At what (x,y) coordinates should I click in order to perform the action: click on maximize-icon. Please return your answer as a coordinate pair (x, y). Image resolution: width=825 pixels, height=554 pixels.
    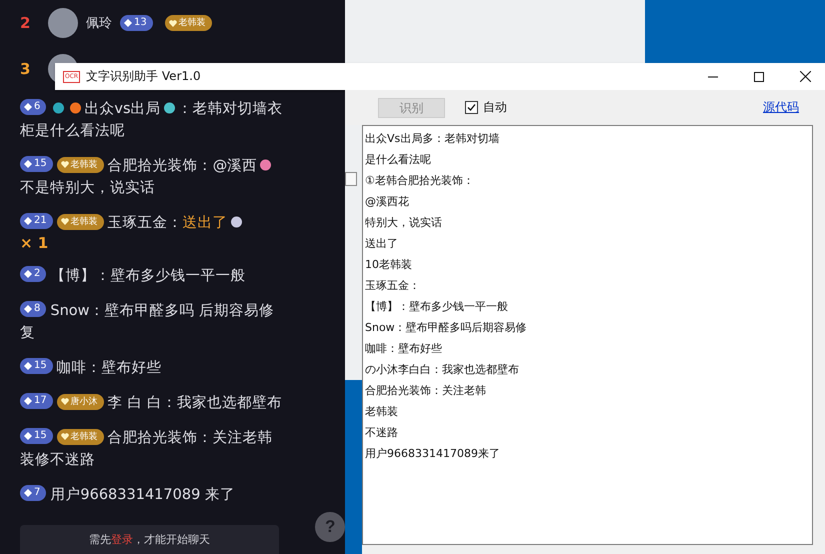
    Looking at the image, I should click on (759, 77).